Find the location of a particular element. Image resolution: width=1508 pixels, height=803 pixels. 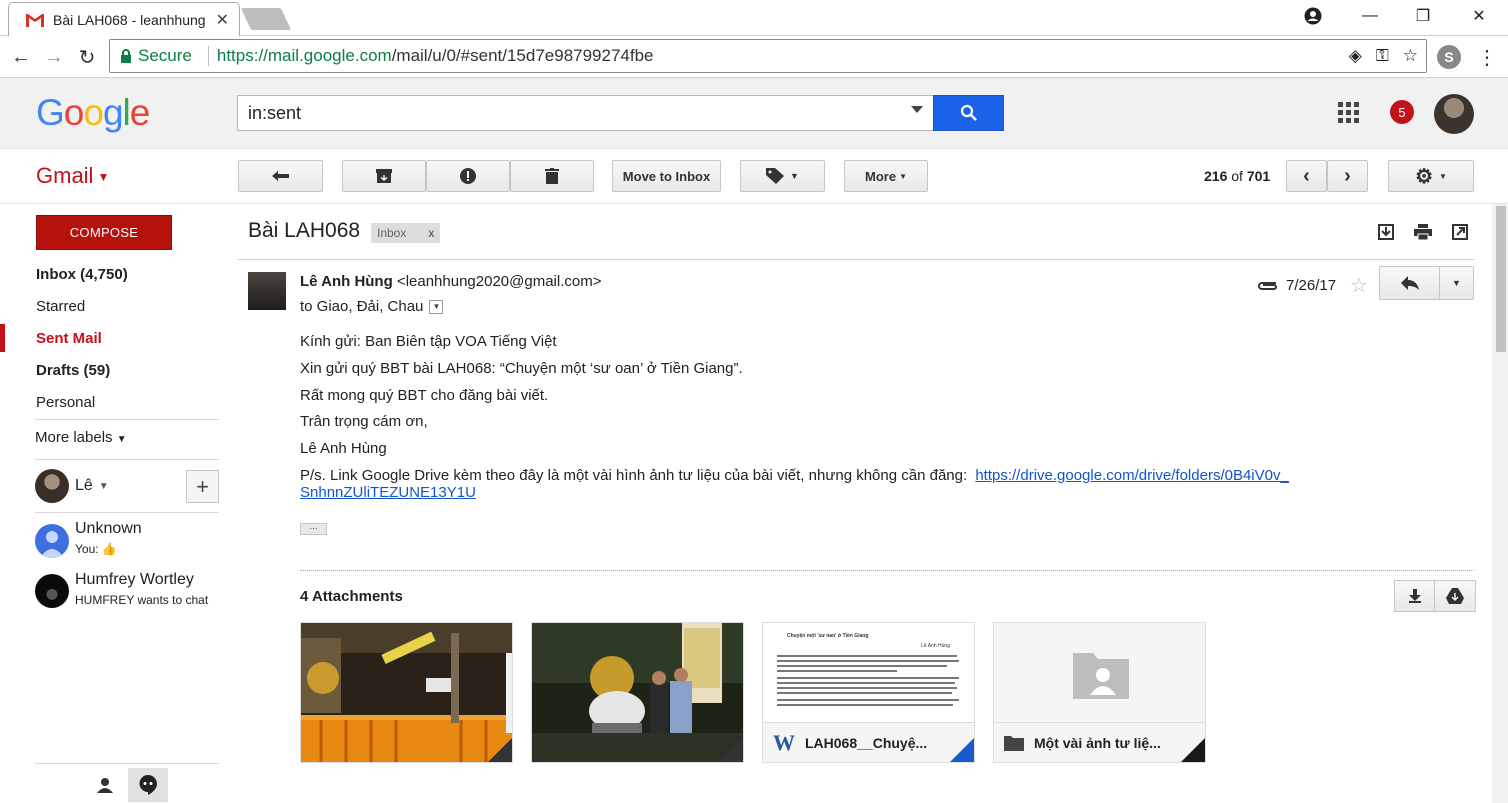

gmail-header: Google in:sent 5 is located at coordinates (754, 113).